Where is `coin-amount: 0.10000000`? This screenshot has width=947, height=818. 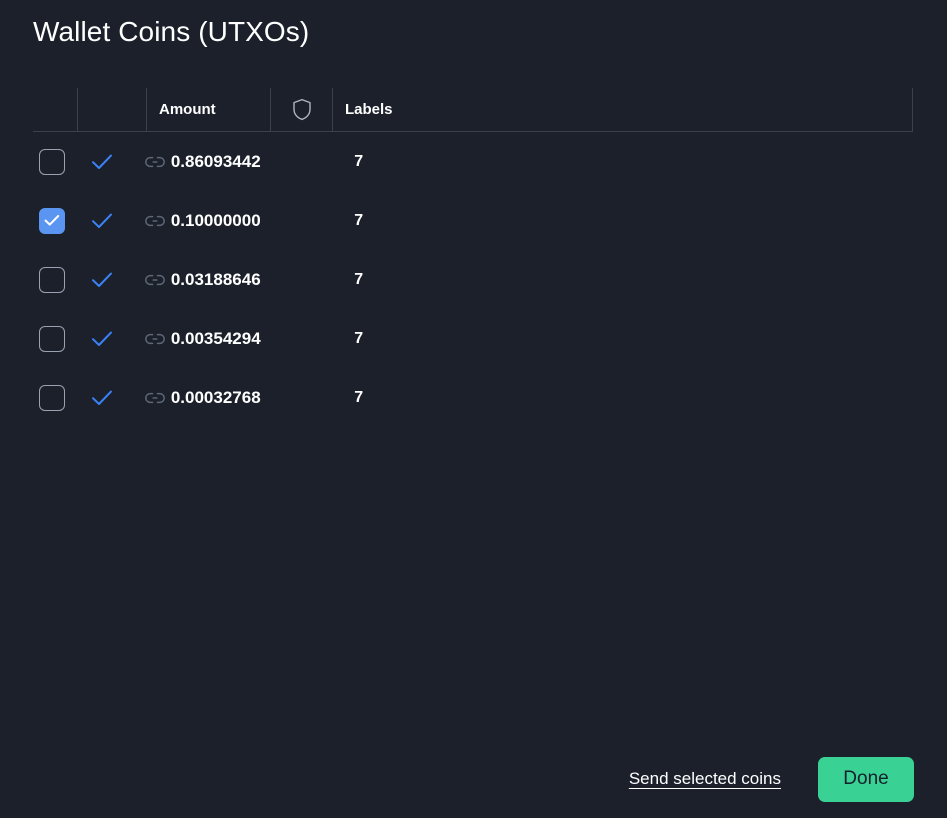 coin-amount: 0.10000000 is located at coordinates (215, 220).